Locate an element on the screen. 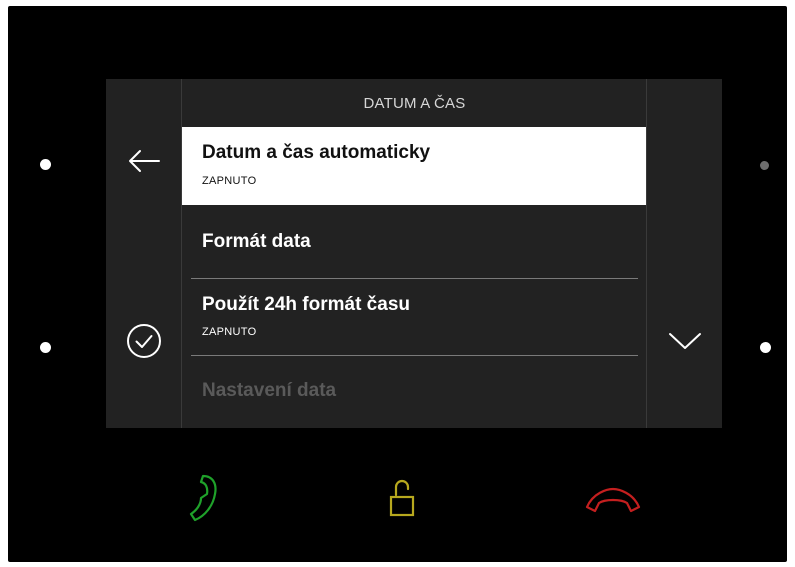 The image size is (795, 567). item-label: Nastavení data is located at coordinates (269, 390).